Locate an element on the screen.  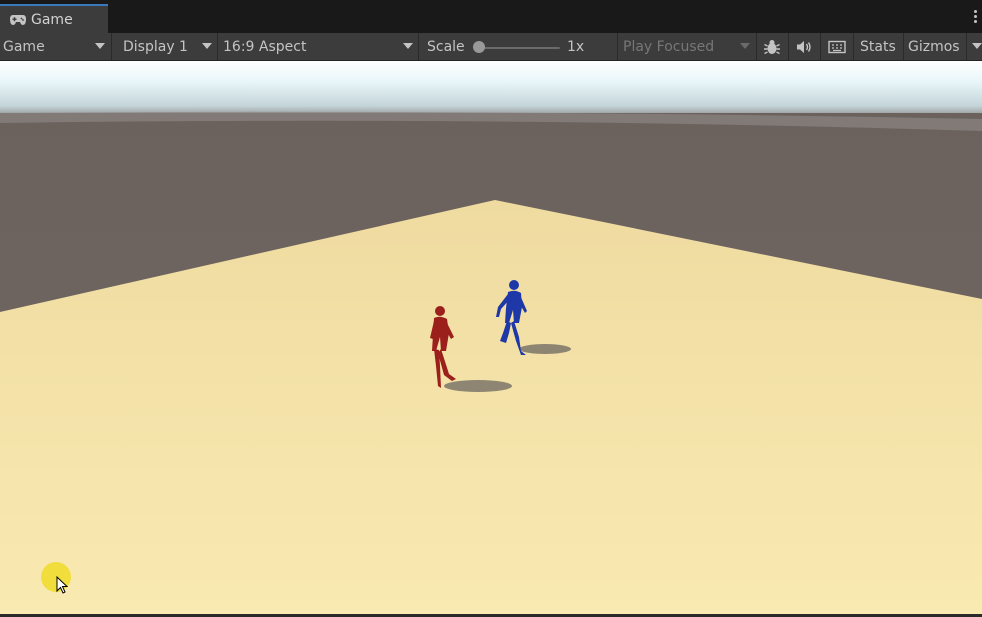
aspect-label: 16:9 Aspect is located at coordinates (265, 46).